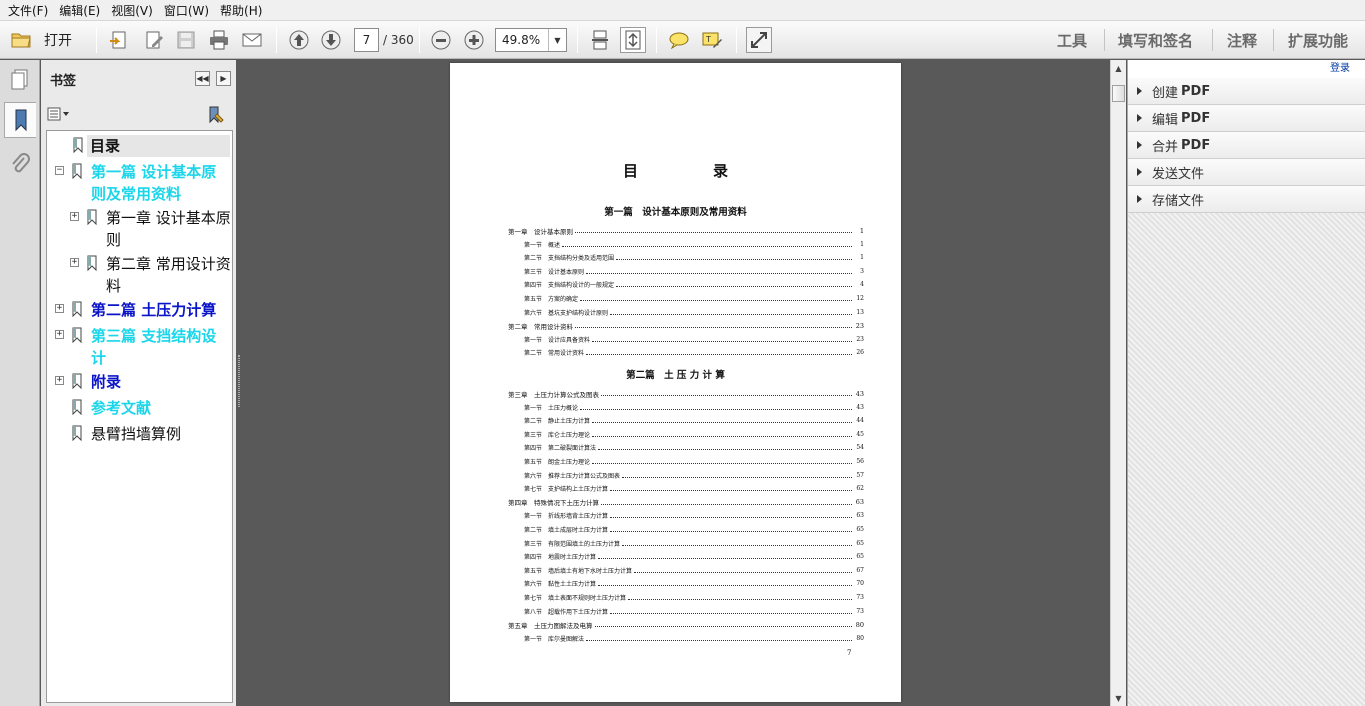  I want to click on toc-entry: 第一节 土压力概论 43, so click(694, 407).